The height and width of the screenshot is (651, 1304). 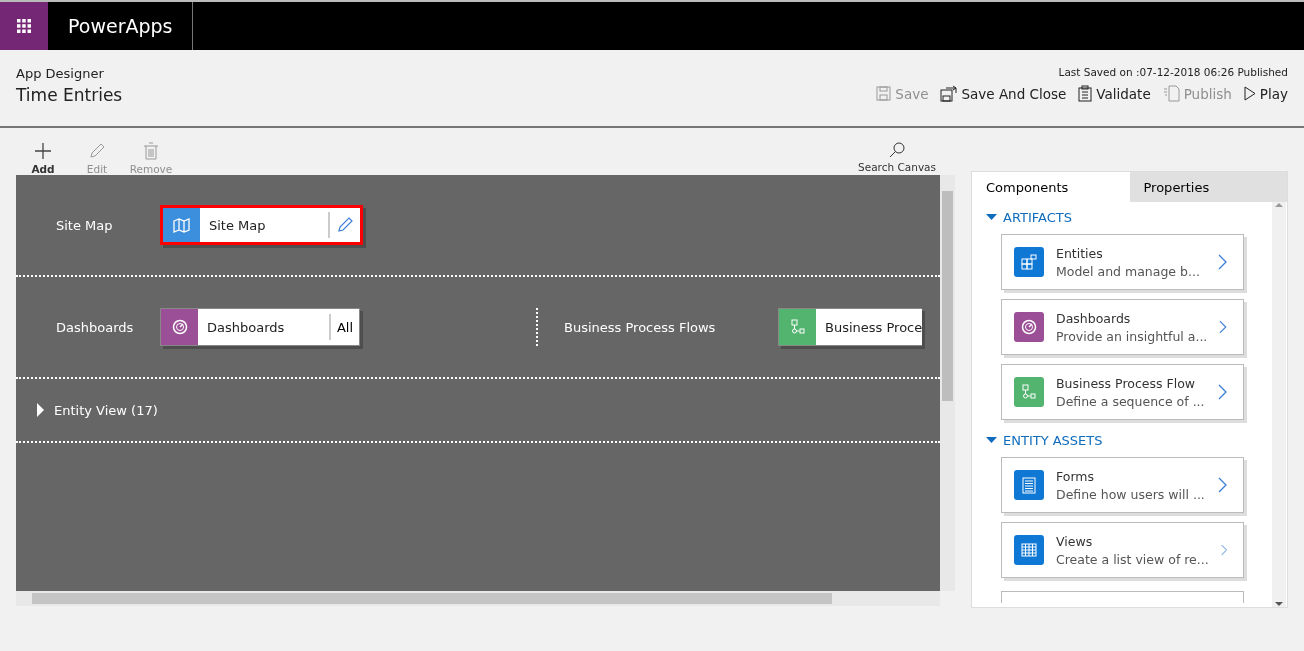 I want to click on component-tile: Business Proce, so click(x=850, y=327).